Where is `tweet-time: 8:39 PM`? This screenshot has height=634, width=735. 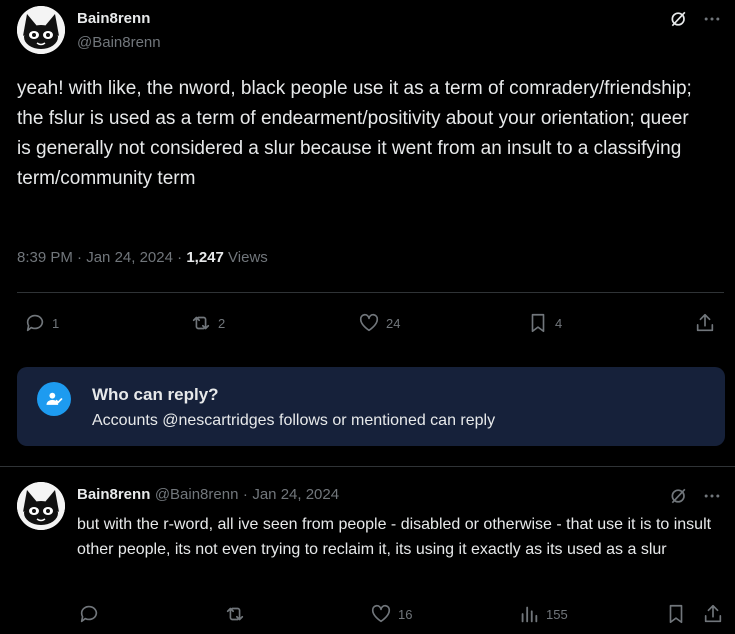 tweet-time: 8:39 PM is located at coordinates (45, 257).